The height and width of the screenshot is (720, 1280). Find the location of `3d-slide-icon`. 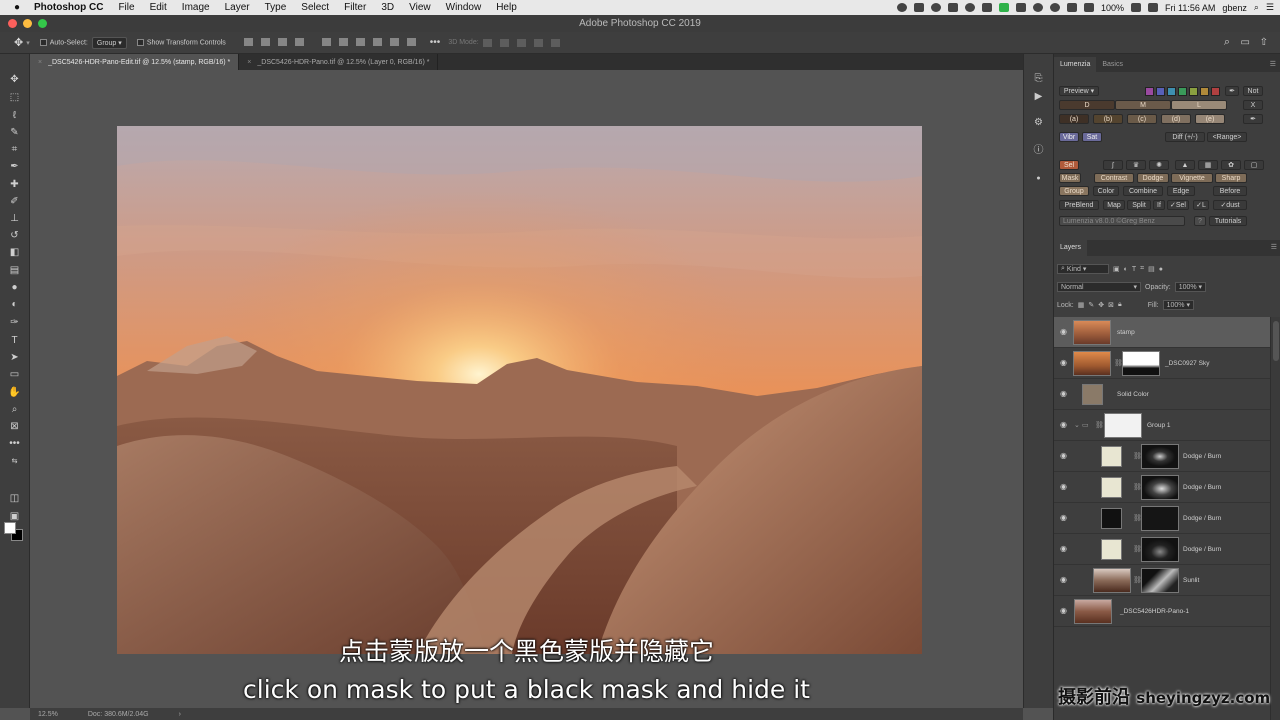

3d-slide-icon is located at coordinates (538, 42).